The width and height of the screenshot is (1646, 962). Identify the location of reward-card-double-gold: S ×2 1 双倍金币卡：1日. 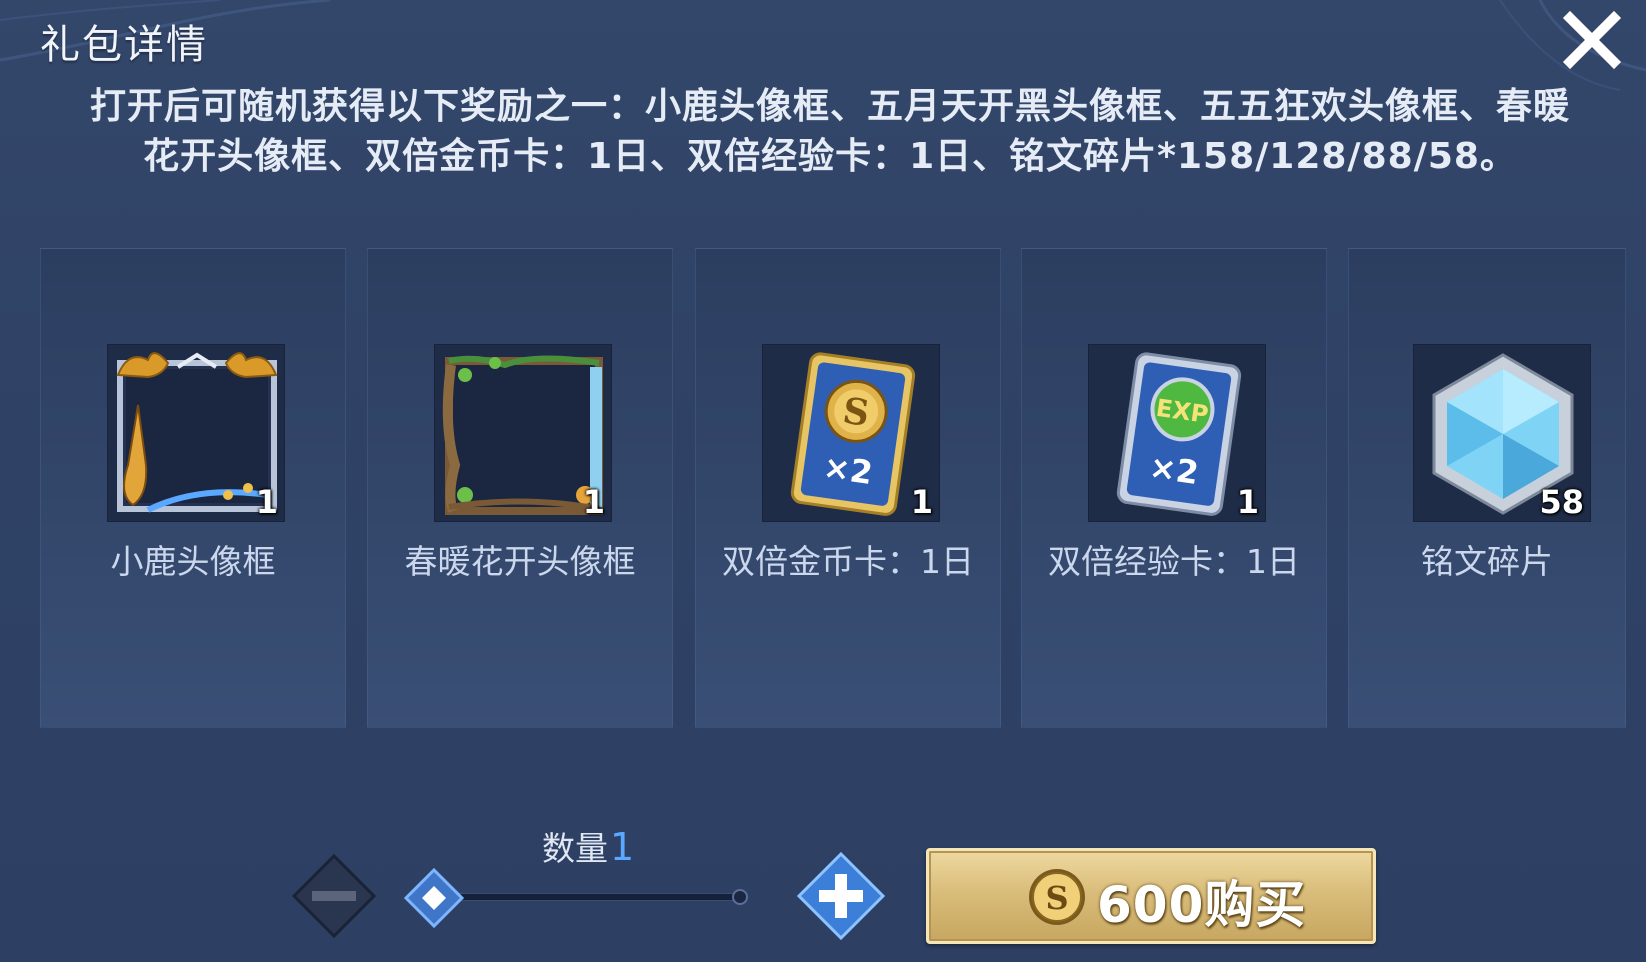
(848, 488).